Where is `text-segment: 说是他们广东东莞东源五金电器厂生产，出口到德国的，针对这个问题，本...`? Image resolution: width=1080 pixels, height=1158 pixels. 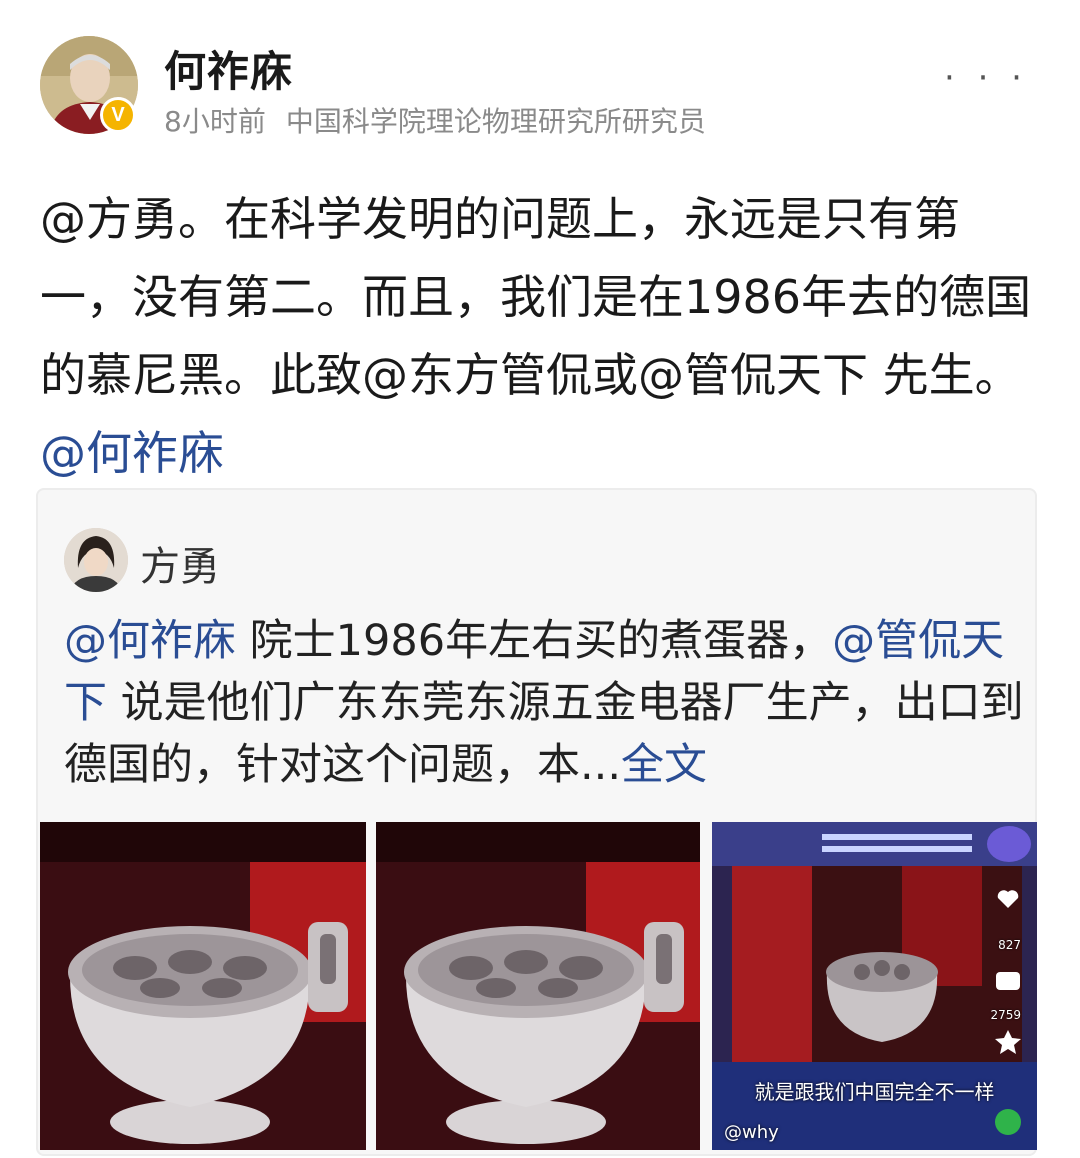 text-segment: 说是他们广东东莞东源五金电器厂生产，出口到德国的，针对这个问题，本... is located at coordinates (544, 734).